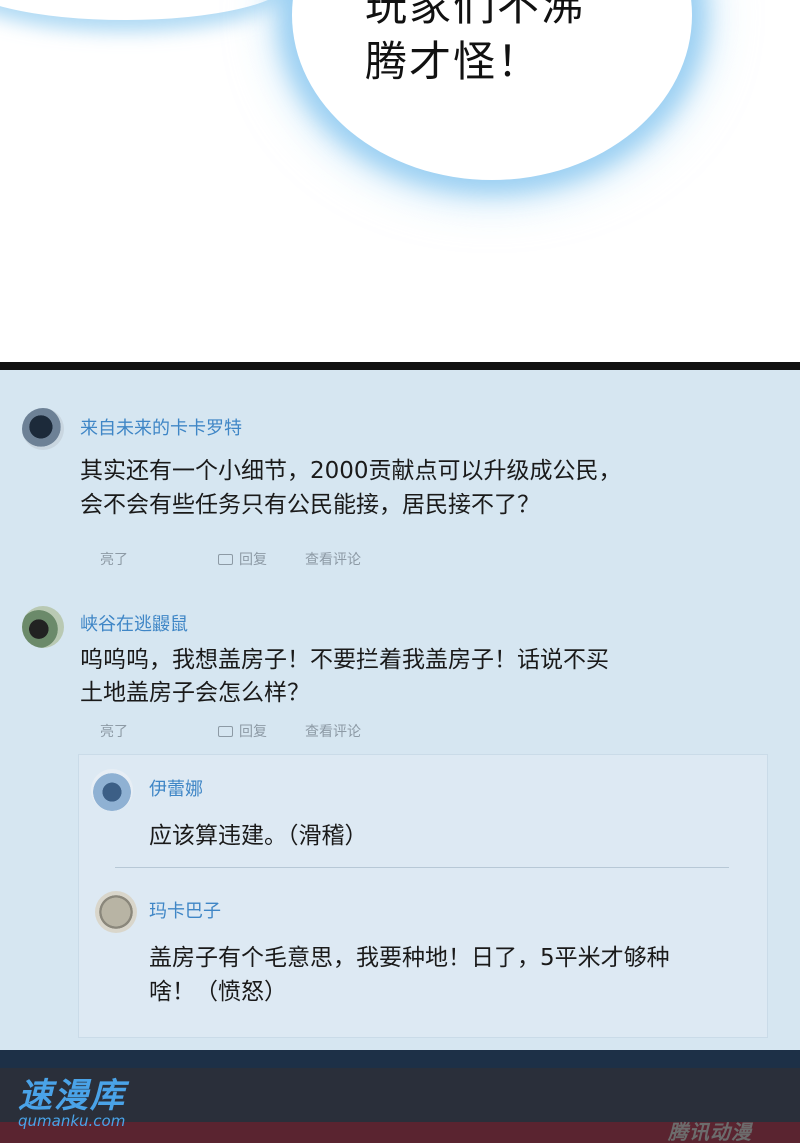 The height and width of the screenshot is (1145, 800). Describe the element at coordinates (218, 992) in the screenshot. I see `reply-text-line: 啥！（愤怒）` at that location.